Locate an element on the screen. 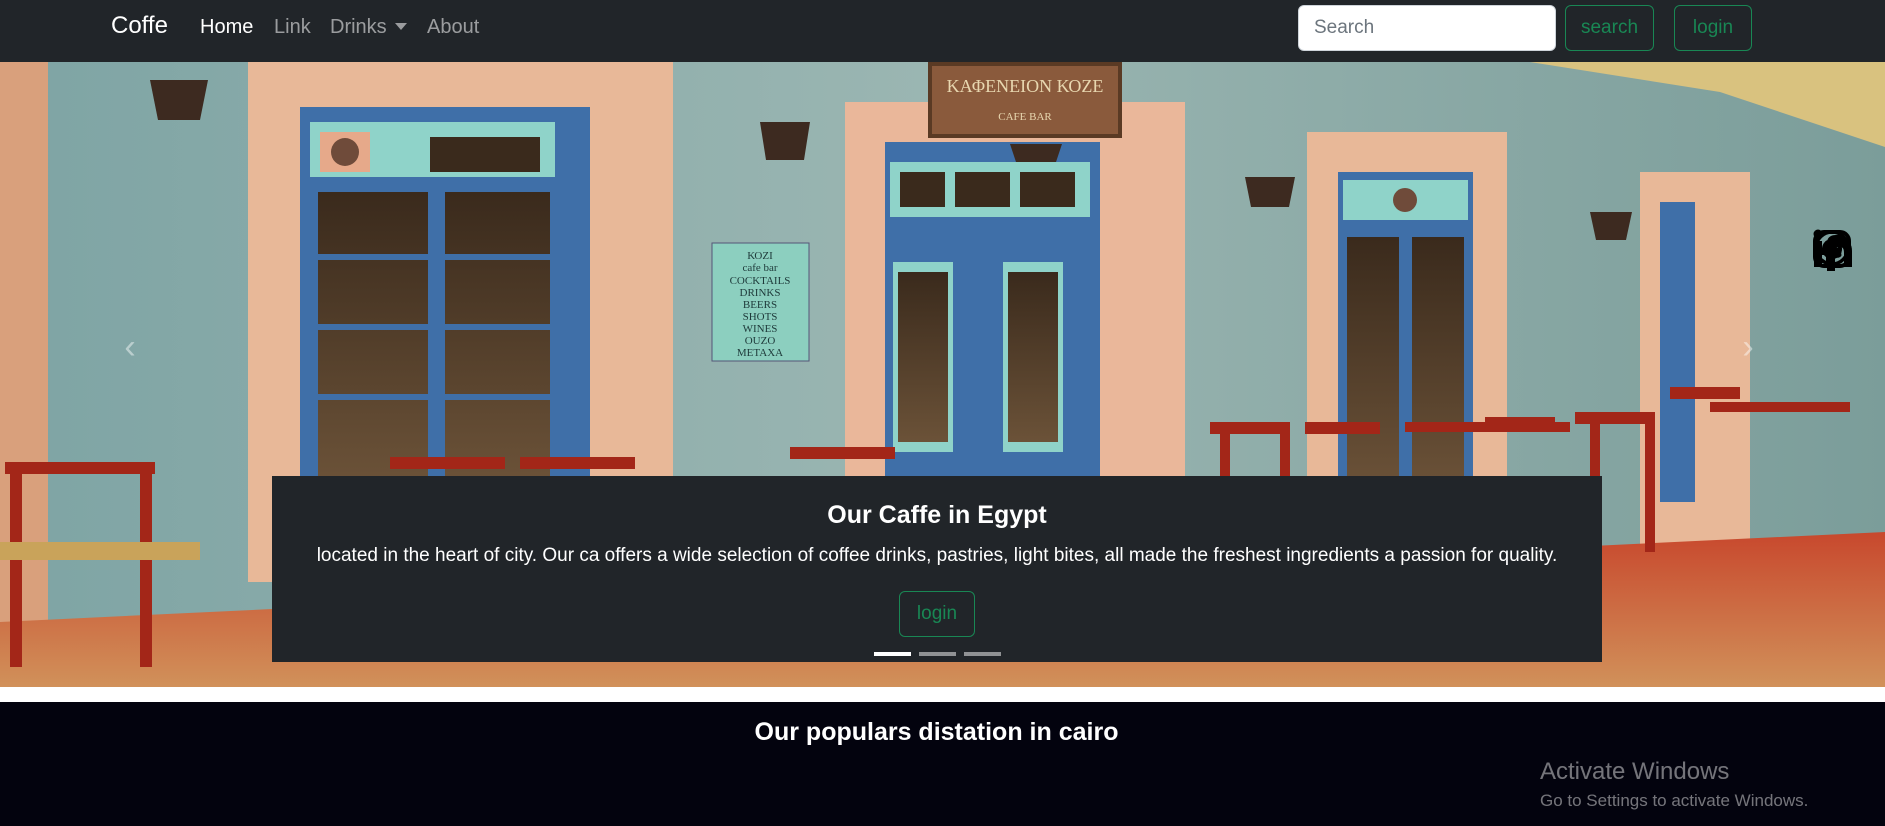  wall-sign-line: OUZO is located at coordinates (760, 341).